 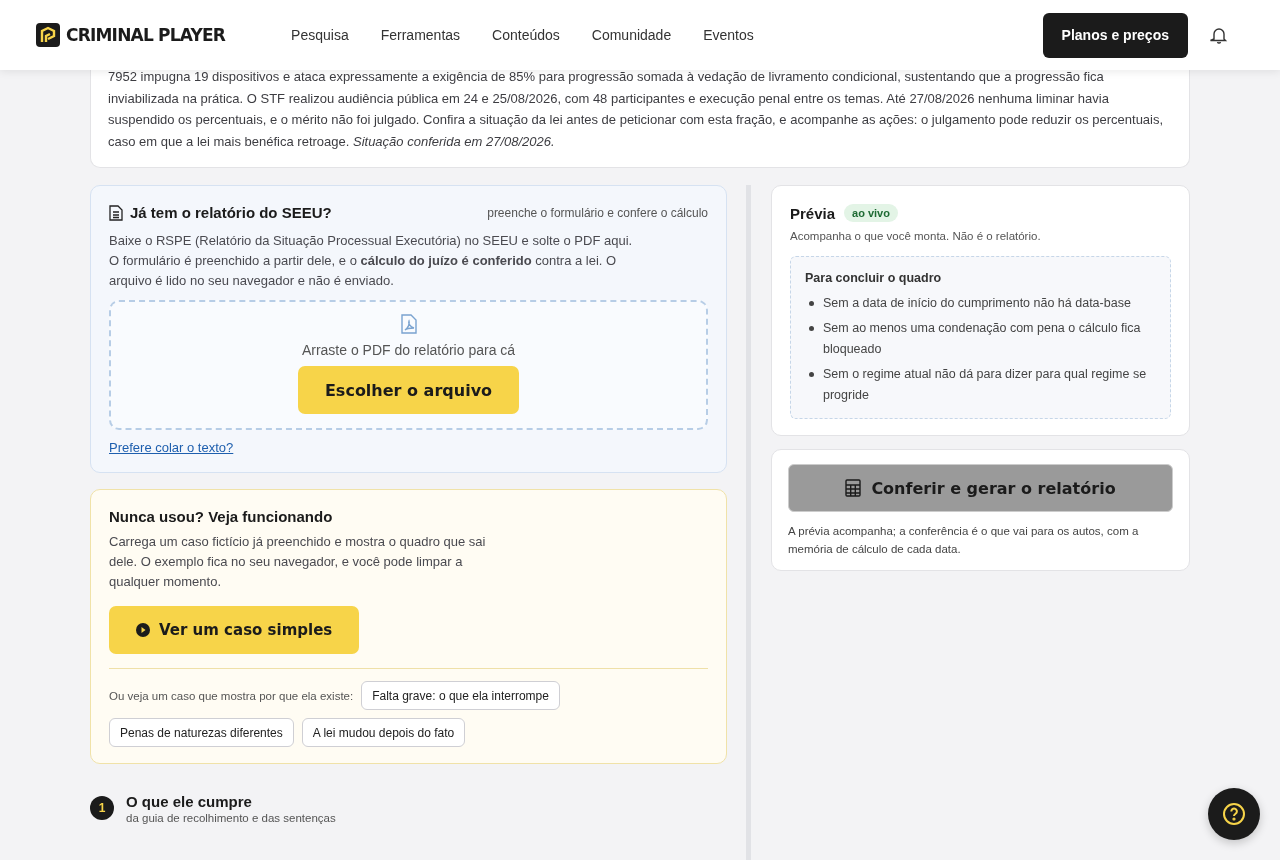 I want to click on step-title: O que ele cumpre, so click(x=189, y=801).